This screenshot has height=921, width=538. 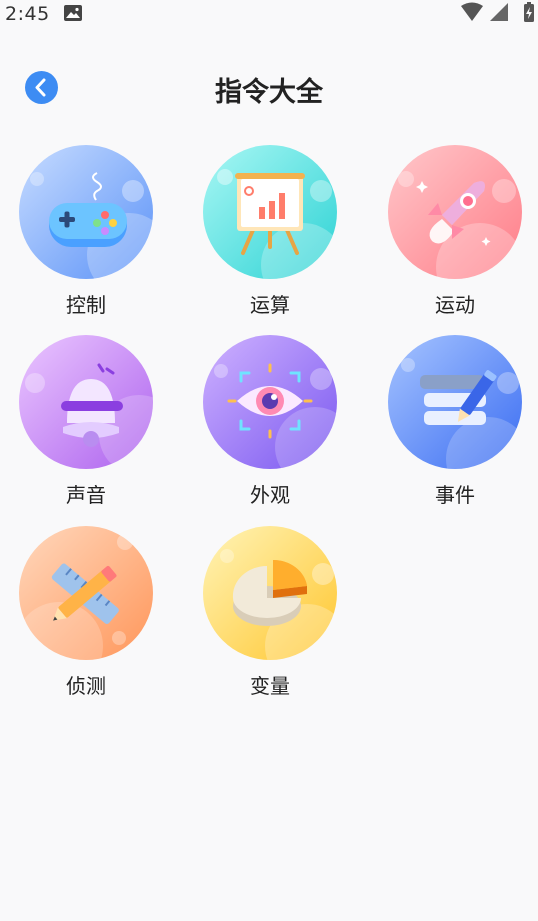 I want to click on header: 指令大全, so click(x=269, y=88).